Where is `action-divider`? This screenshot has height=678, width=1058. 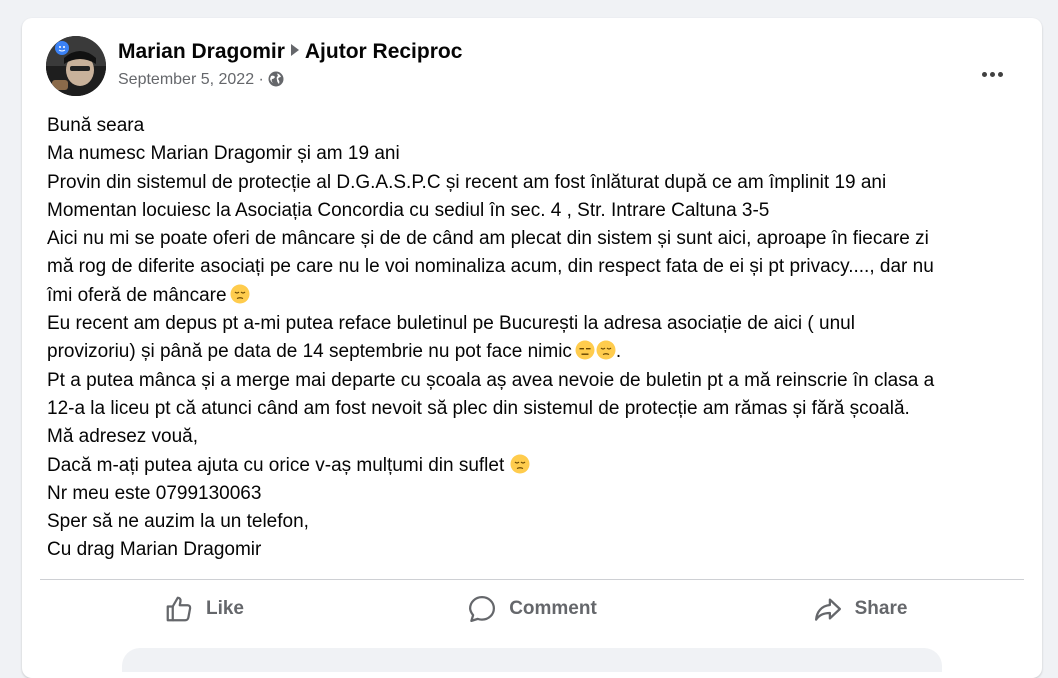
action-divider is located at coordinates (532, 579).